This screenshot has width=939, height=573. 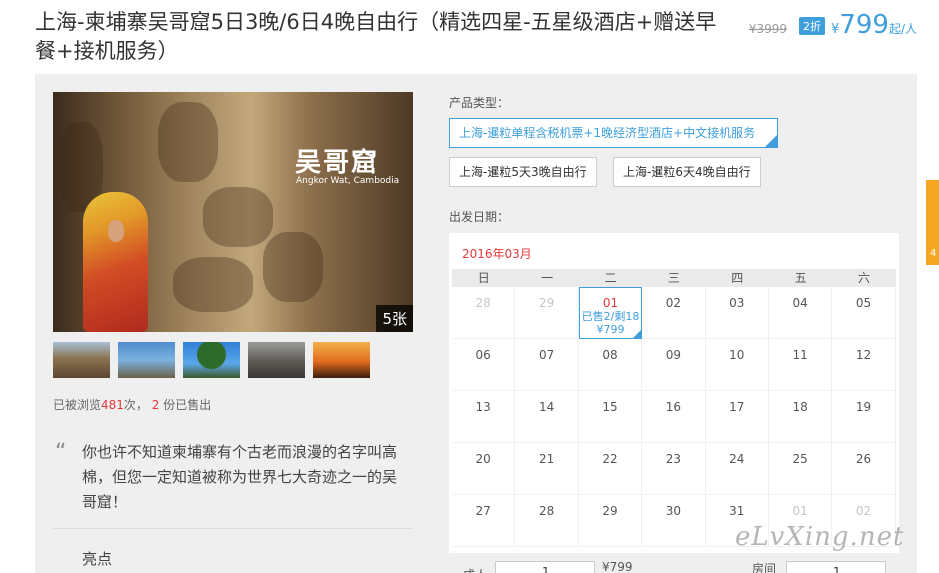 I want to click on calendar-day-selected: 01 已售2/剩18 ¥799, so click(x=610, y=313).